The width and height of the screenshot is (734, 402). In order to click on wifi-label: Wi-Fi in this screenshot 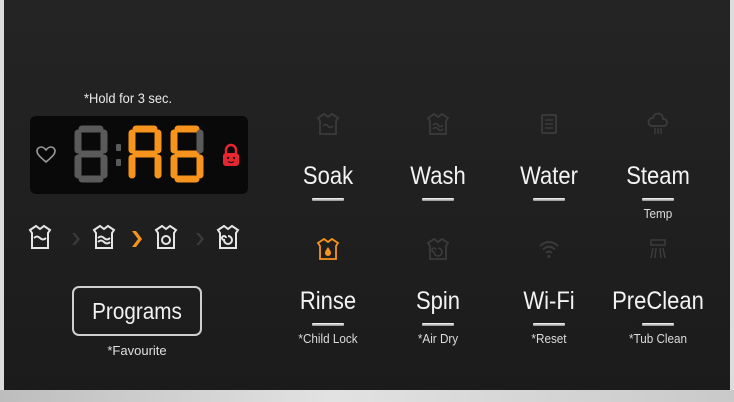, I will do `click(549, 301)`.